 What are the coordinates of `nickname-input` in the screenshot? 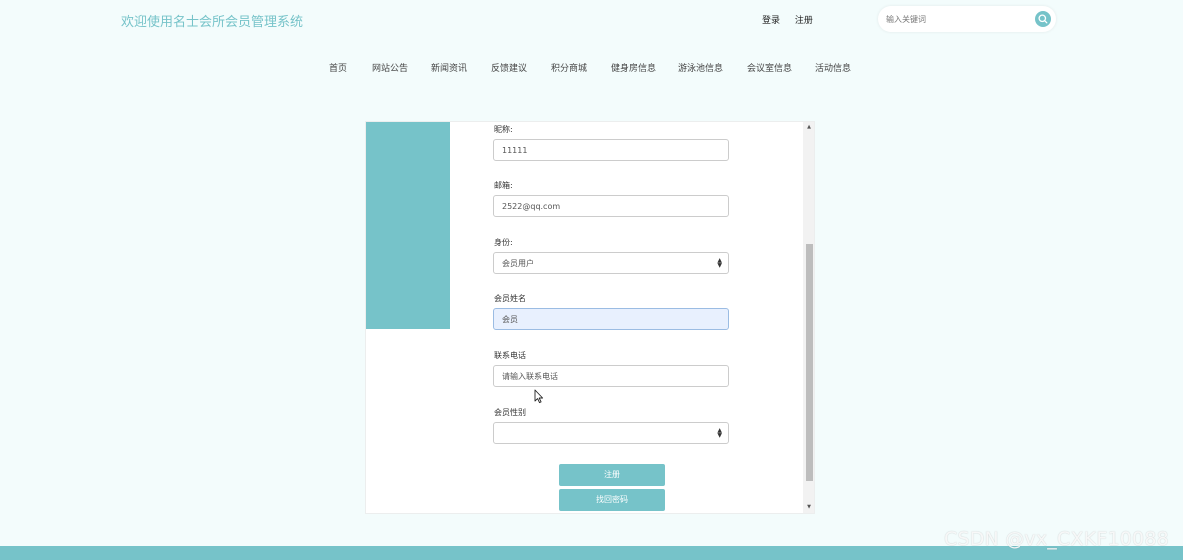 It's located at (611, 150).